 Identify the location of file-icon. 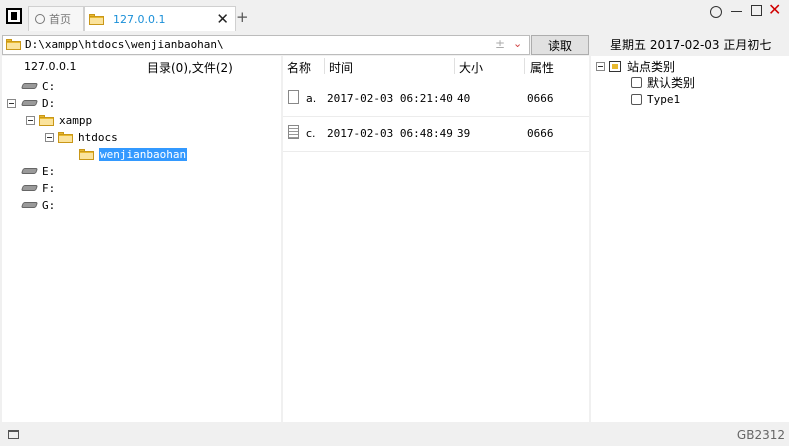
(293, 97).